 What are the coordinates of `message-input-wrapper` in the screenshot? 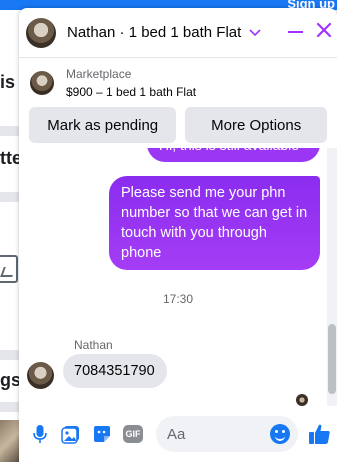 It's located at (227, 434).